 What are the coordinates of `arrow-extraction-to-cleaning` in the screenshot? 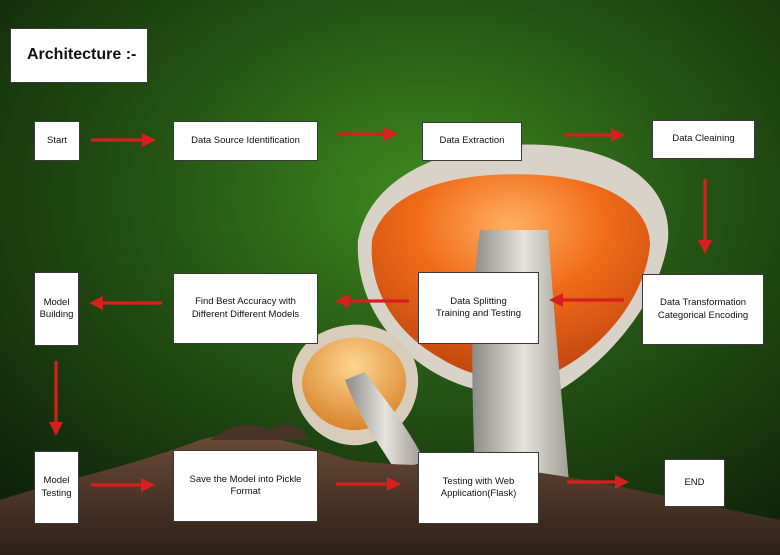 It's located at (594, 135).